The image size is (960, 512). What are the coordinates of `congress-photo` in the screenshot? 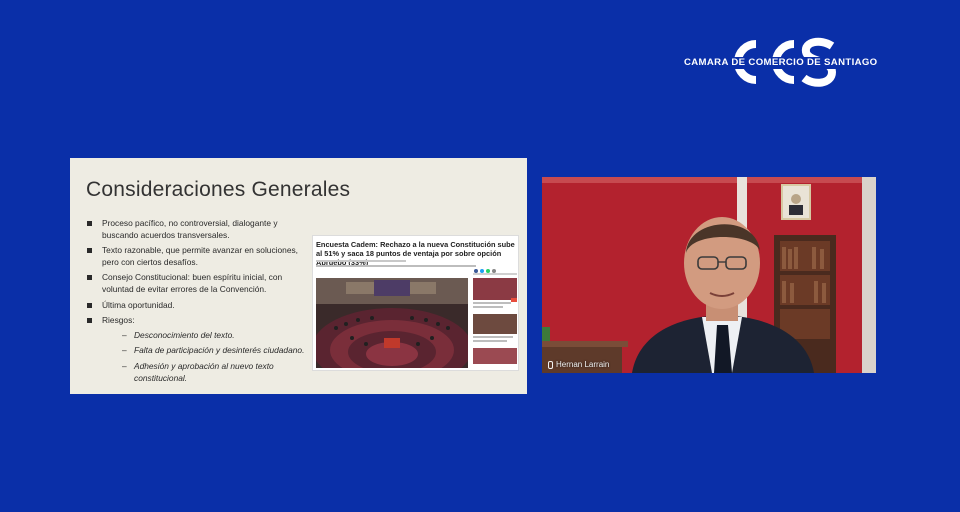 It's located at (392, 323).